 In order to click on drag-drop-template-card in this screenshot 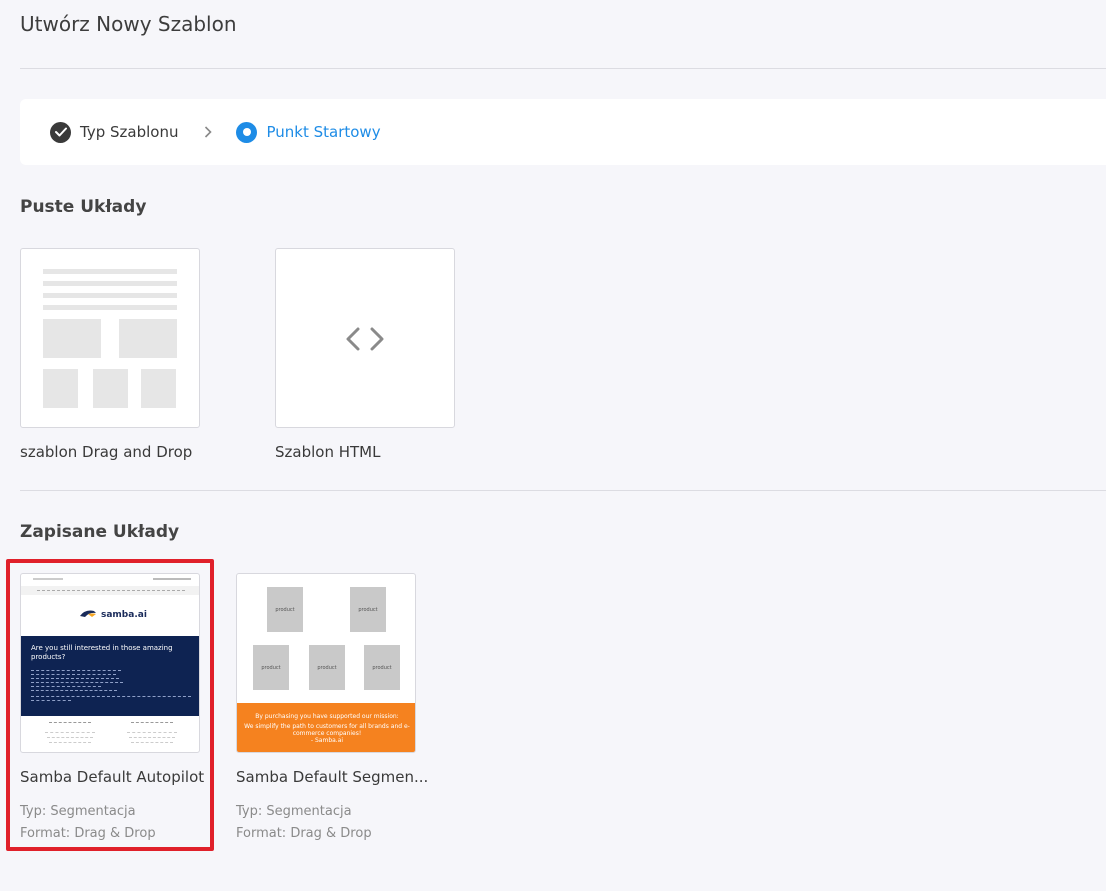, I will do `click(110, 338)`.